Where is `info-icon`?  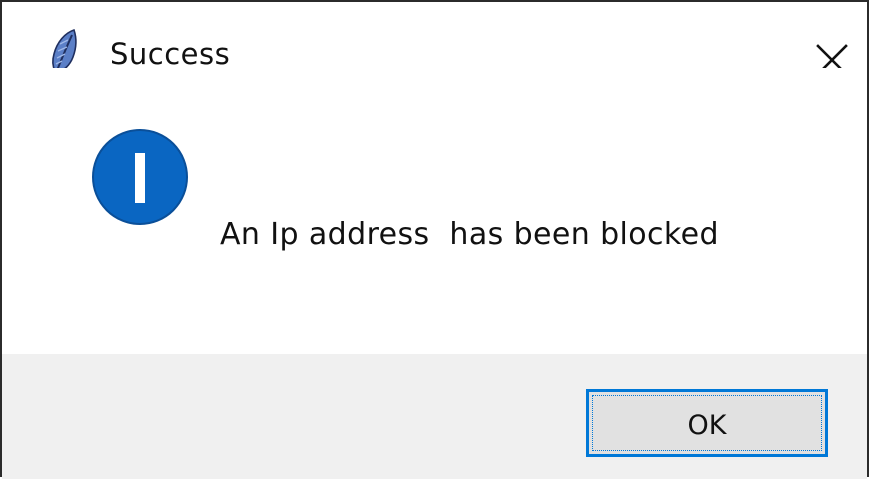
info-icon is located at coordinates (140, 177).